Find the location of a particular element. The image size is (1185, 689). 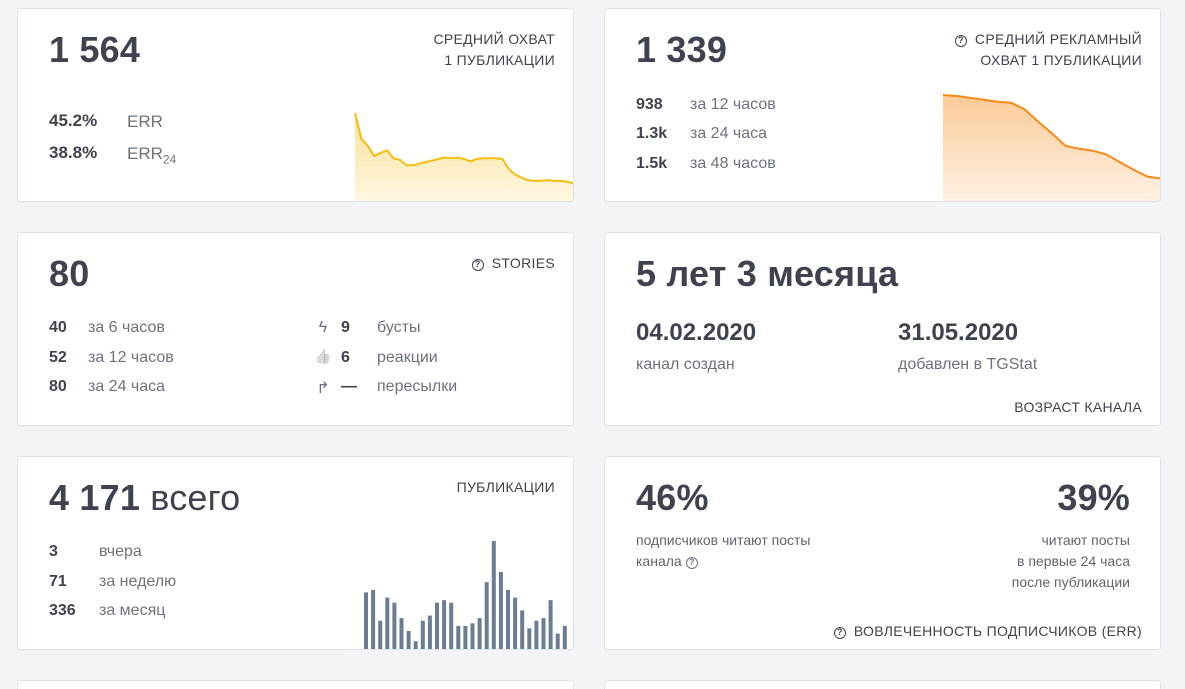

reach-sparkline is located at coordinates (463, 156).